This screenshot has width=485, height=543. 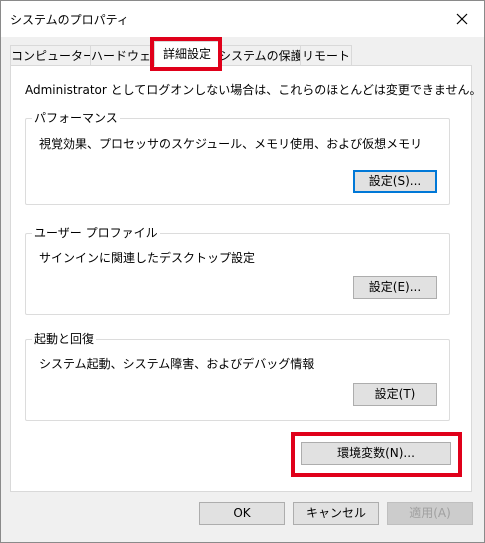 I want to click on button-label: 適用(A), so click(x=430, y=513).